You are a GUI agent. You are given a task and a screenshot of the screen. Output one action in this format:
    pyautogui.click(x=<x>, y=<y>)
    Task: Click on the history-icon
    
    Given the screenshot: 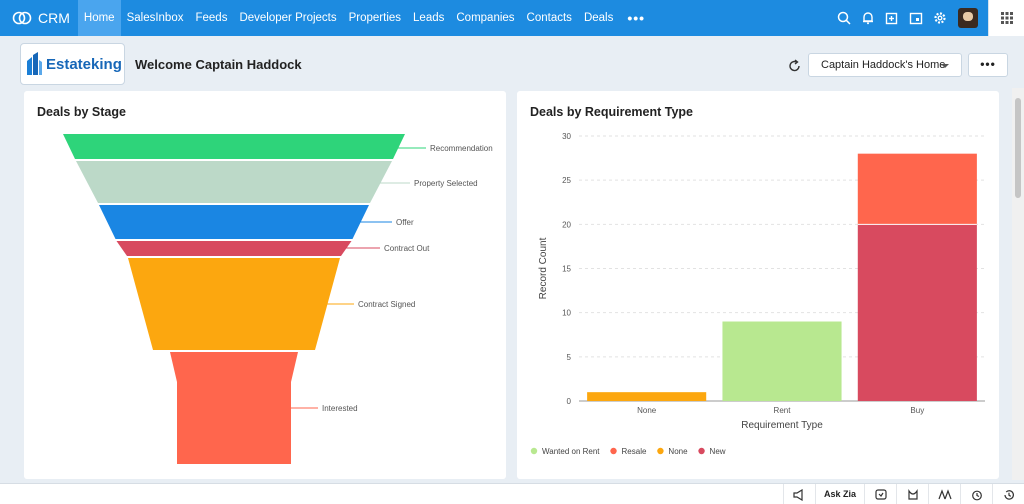 What is the action you would take?
    pyautogui.click(x=1008, y=494)
    